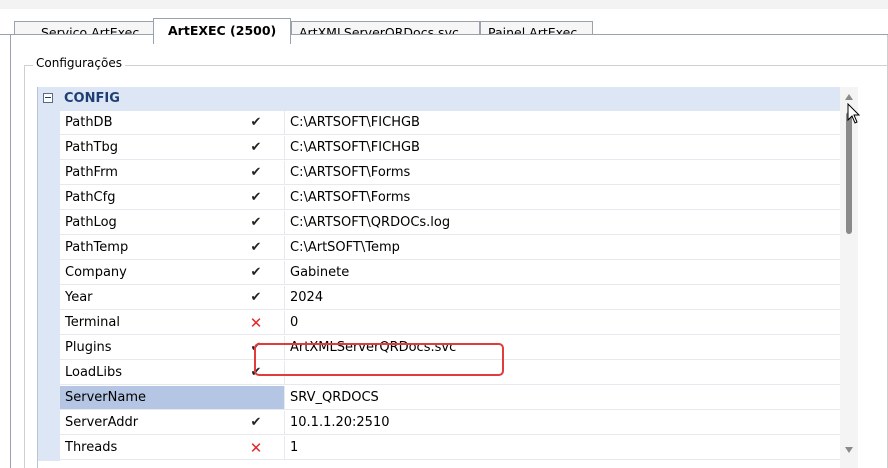  Describe the element at coordinates (444, 4) in the screenshot. I see `window-top-strip` at that location.